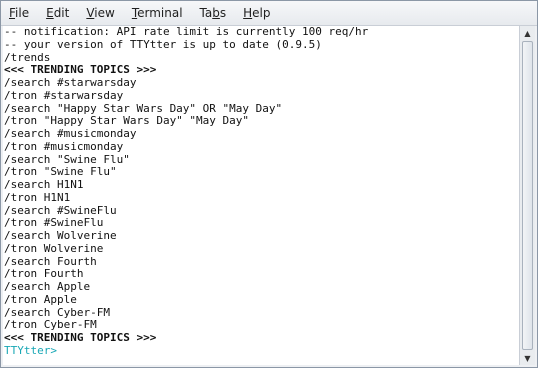 This screenshot has width=538, height=368. What do you see at coordinates (37, 197) in the screenshot?
I see `terminal-line: /tron H1N1` at bounding box center [37, 197].